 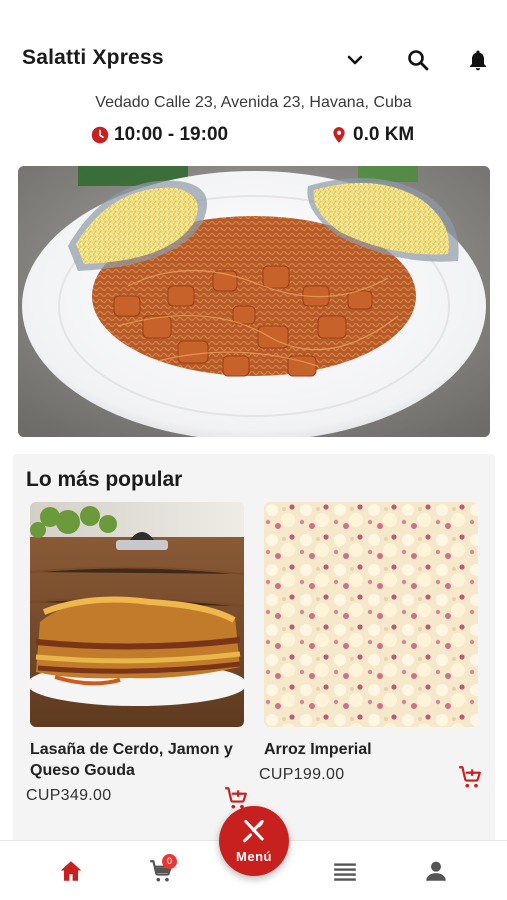 What do you see at coordinates (418, 60) in the screenshot?
I see `search-icon` at bounding box center [418, 60].